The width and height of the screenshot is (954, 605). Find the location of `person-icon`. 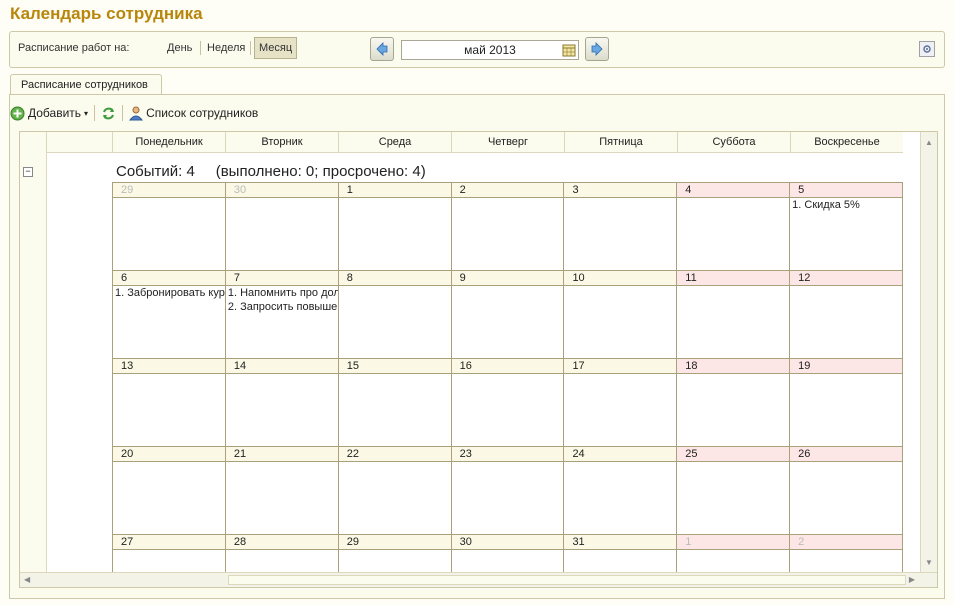

person-icon is located at coordinates (136, 113).